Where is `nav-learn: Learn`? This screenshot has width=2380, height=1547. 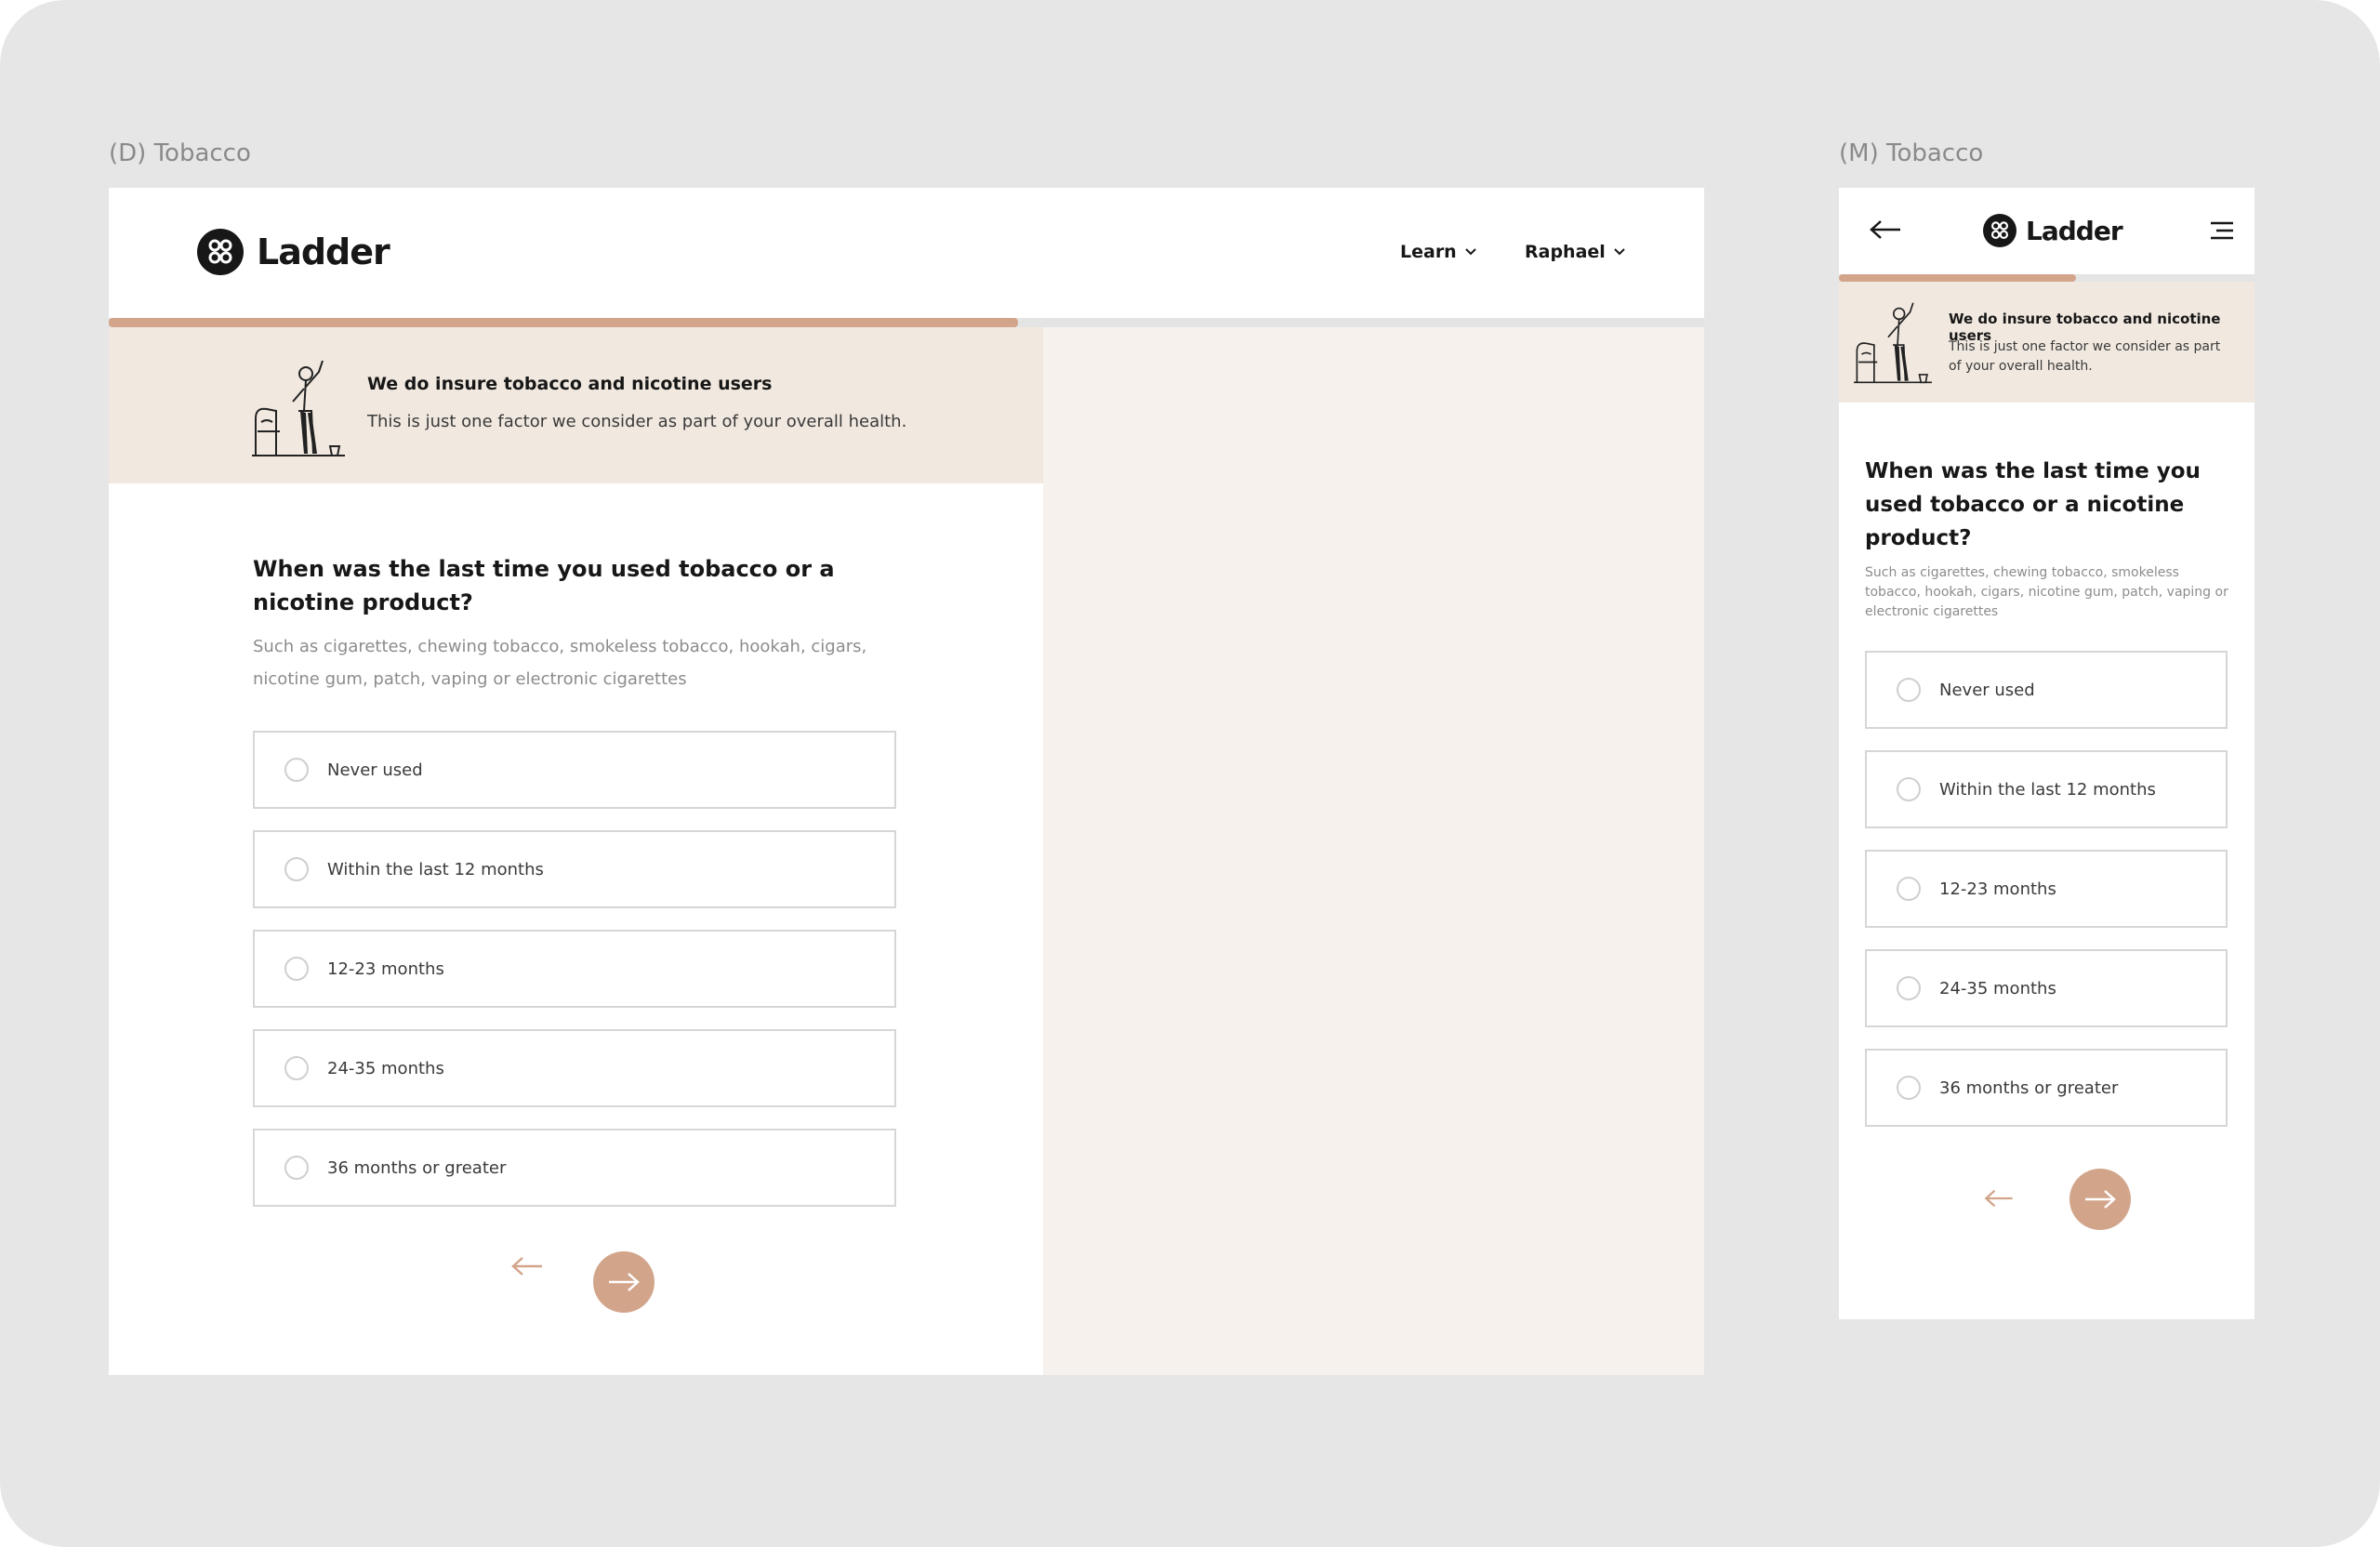 nav-learn: Learn is located at coordinates (1438, 252).